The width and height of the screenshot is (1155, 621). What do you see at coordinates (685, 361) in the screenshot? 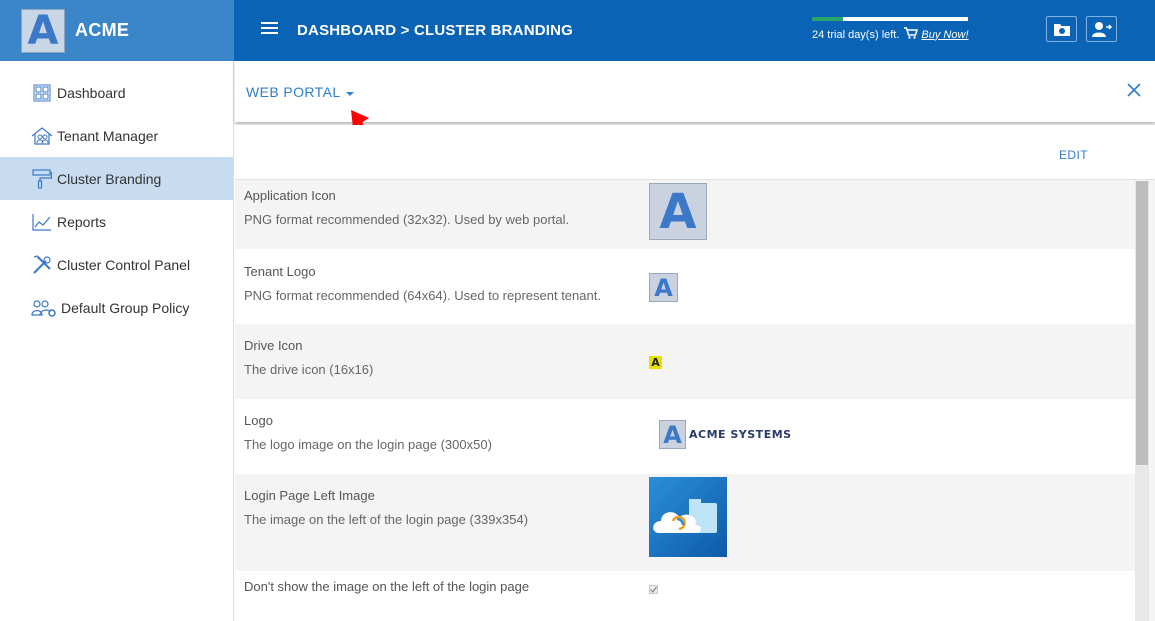
I see `list-item: Drive Icon The drive icon (16x16) A` at bounding box center [685, 361].